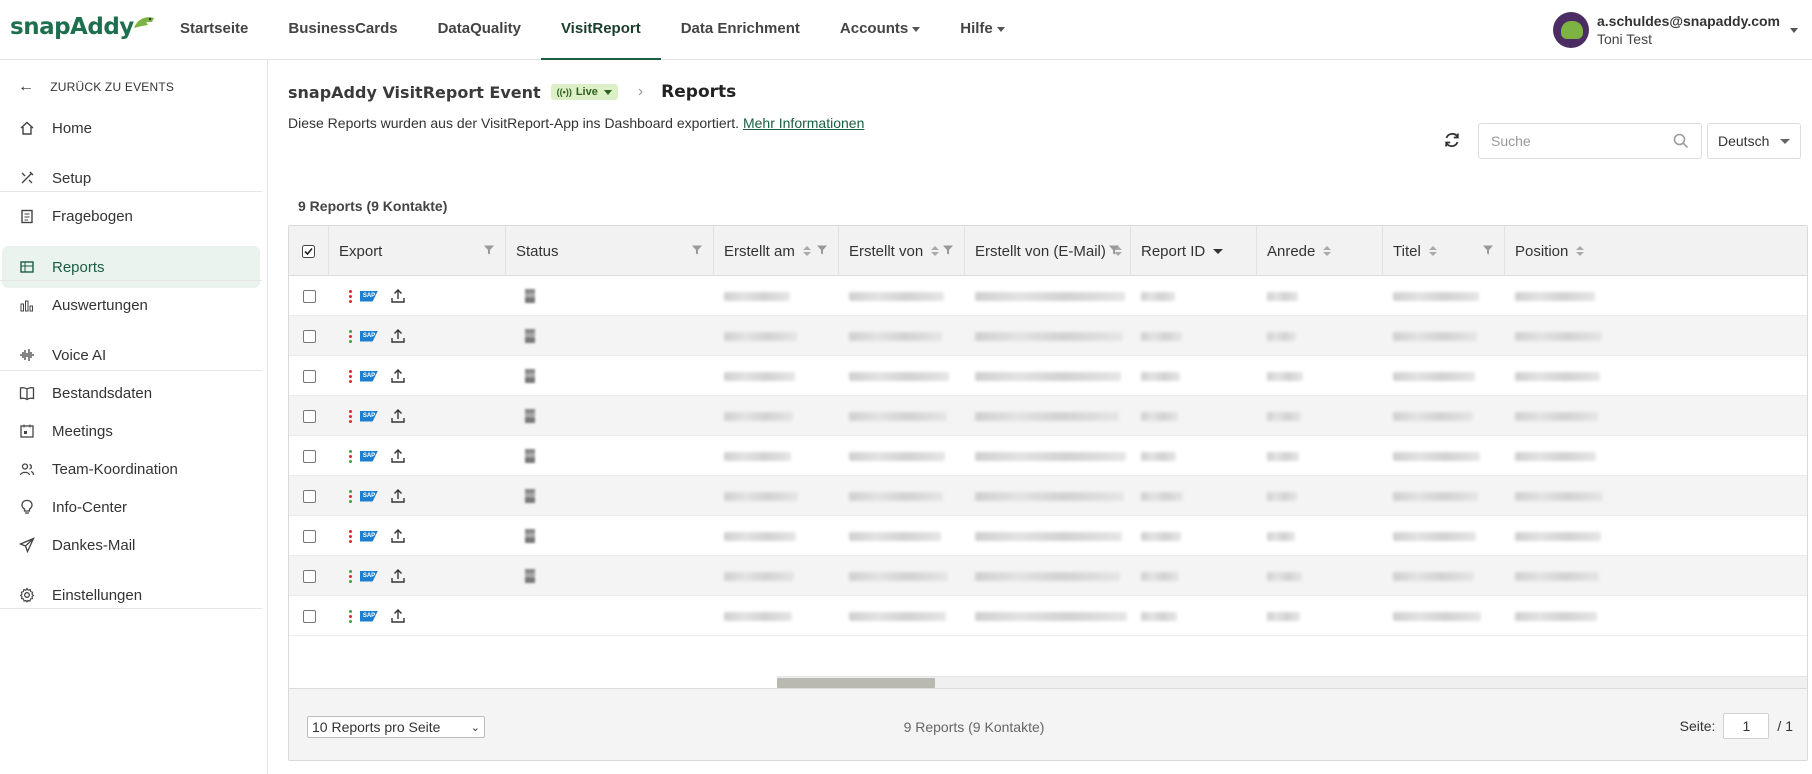  What do you see at coordinates (131, 305) in the screenshot?
I see `sidebar-item-auswertungen: Auswertungen` at bounding box center [131, 305].